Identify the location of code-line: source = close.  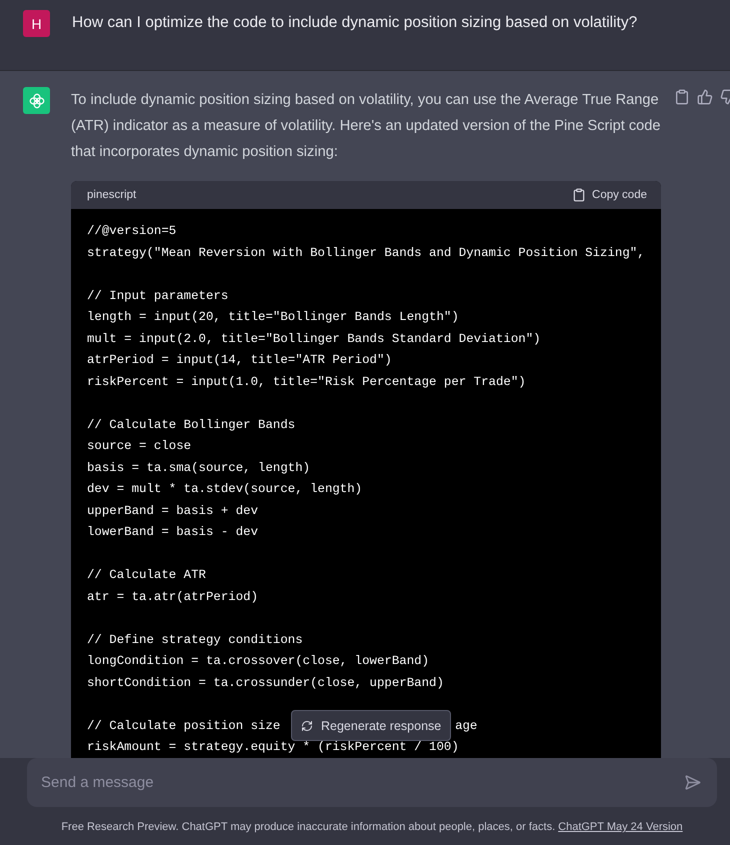
(139, 446).